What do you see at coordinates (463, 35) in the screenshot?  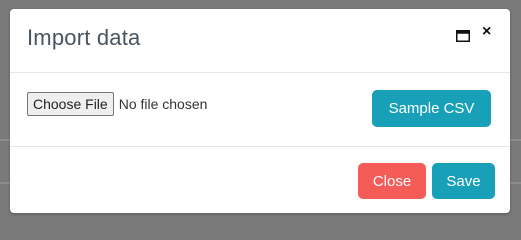 I see `maximize-icon` at bounding box center [463, 35].